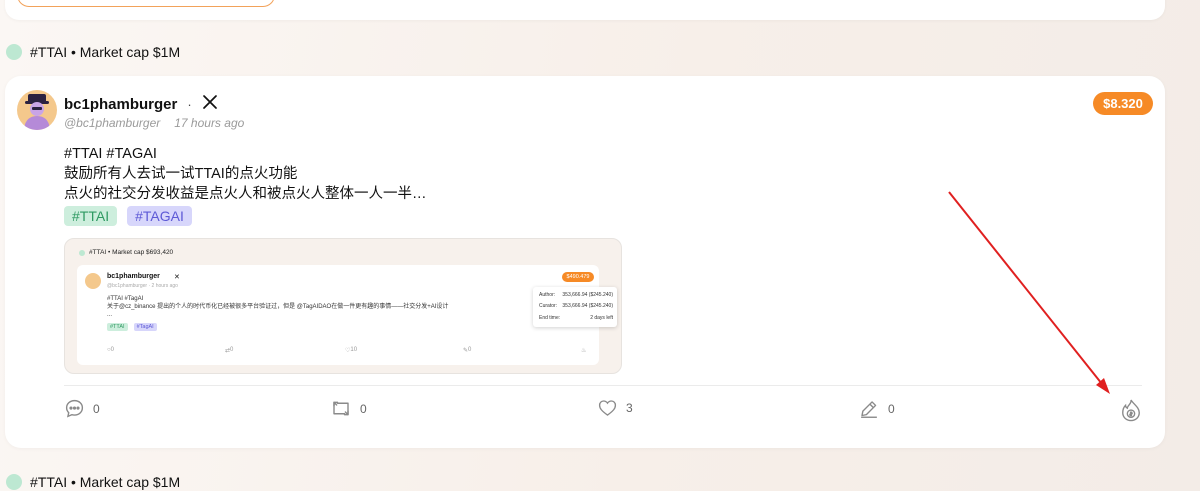  I want to click on embed-retweet-count: ⇄ 0, so click(229, 350).